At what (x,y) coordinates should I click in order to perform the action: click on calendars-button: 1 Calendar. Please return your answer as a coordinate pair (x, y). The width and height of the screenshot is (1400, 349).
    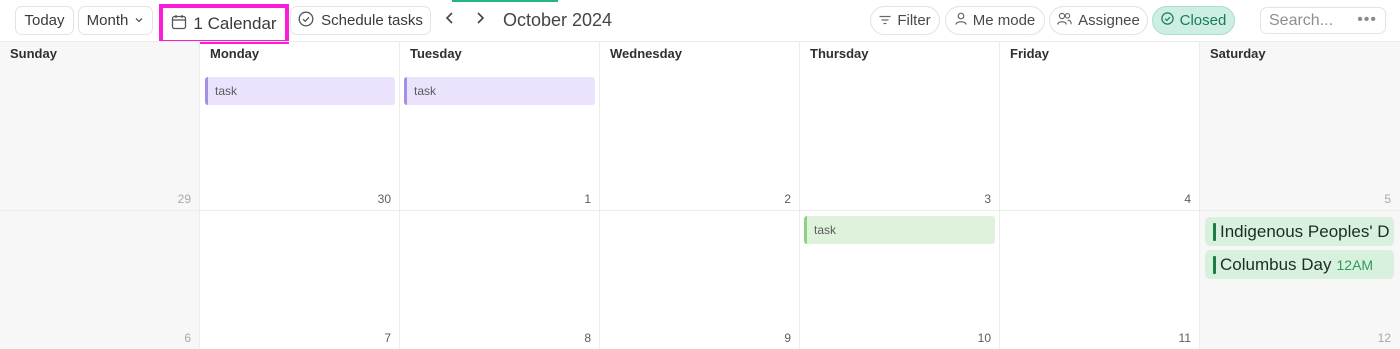
    Looking at the image, I should click on (224, 24).